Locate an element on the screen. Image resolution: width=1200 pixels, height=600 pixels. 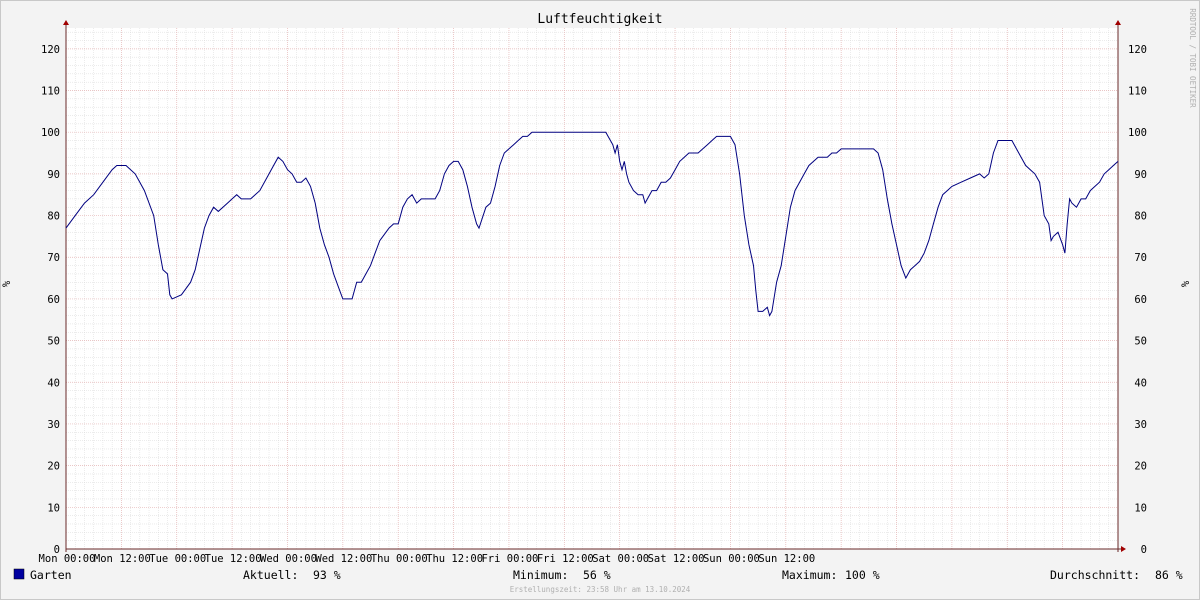
legend-series-label: Garten is located at coordinates (51, 575).